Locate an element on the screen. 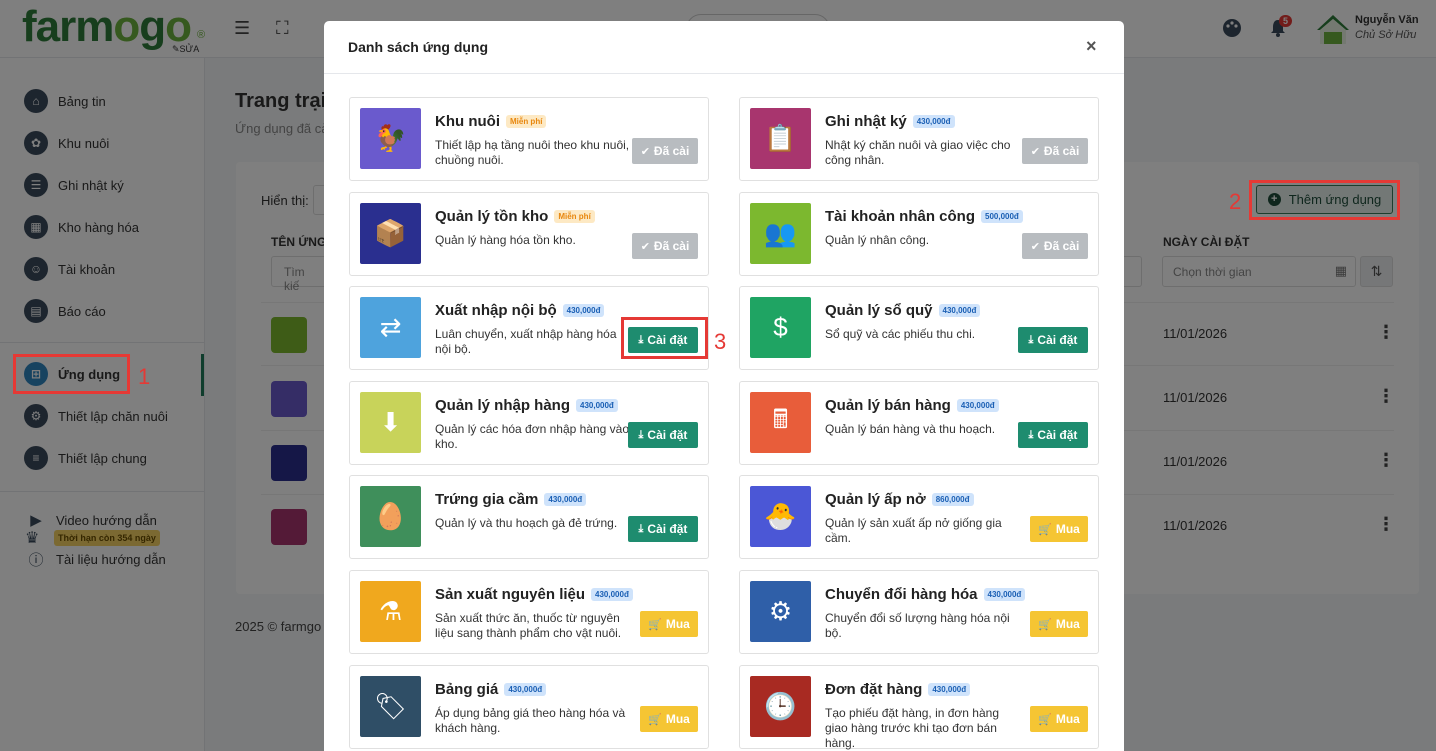 The width and height of the screenshot is (1436, 751). app-name-text: Quản lý nhập hàng is located at coordinates (503, 405).